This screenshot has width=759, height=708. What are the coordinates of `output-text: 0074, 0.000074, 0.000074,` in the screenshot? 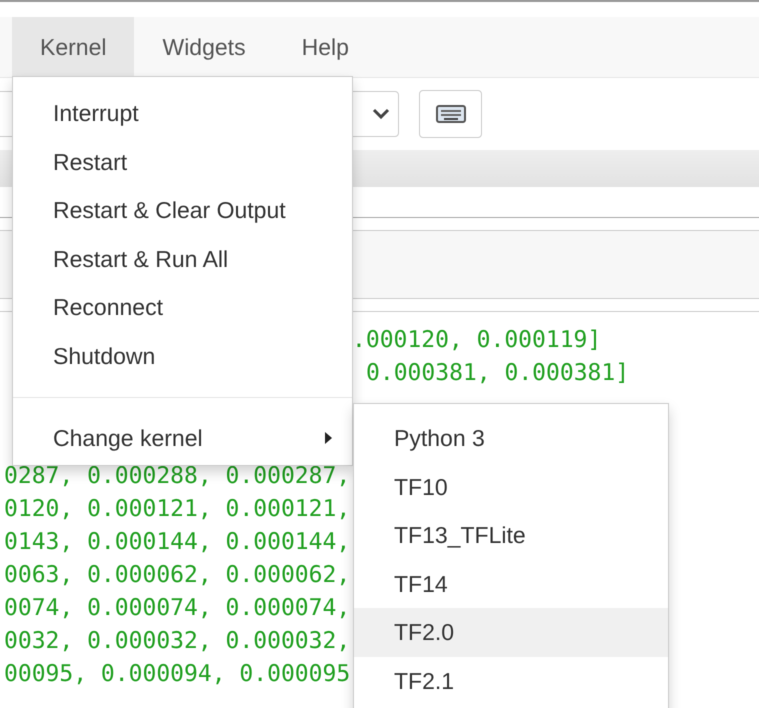 It's located at (177, 608).